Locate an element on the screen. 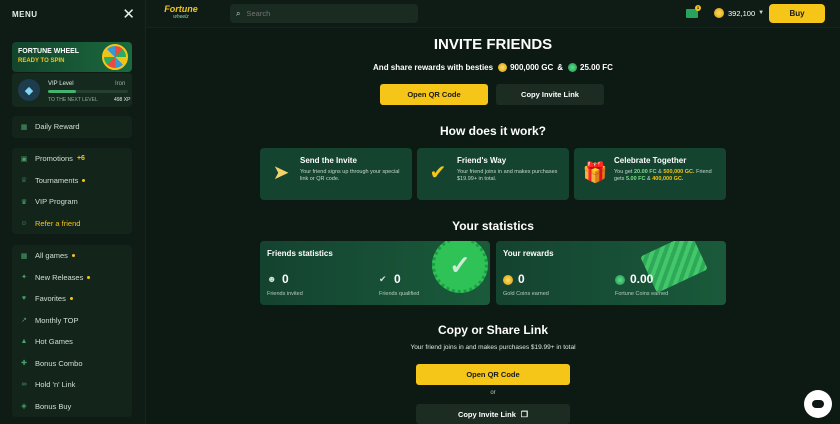 Image resolution: width=840 pixels, height=424 pixels. balance-selector: 392,100 ▼ is located at coordinates (739, 13).